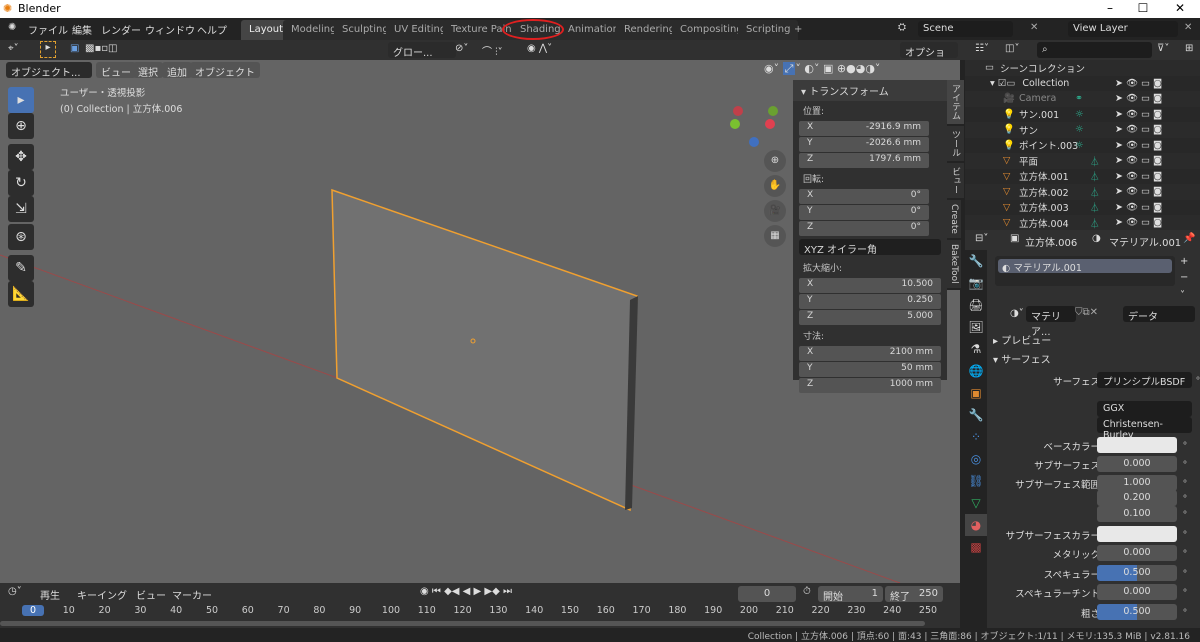 This screenshot has height=642, width=1200. I want to click on select-box-tool-icon: ▸, so click(21, 100).